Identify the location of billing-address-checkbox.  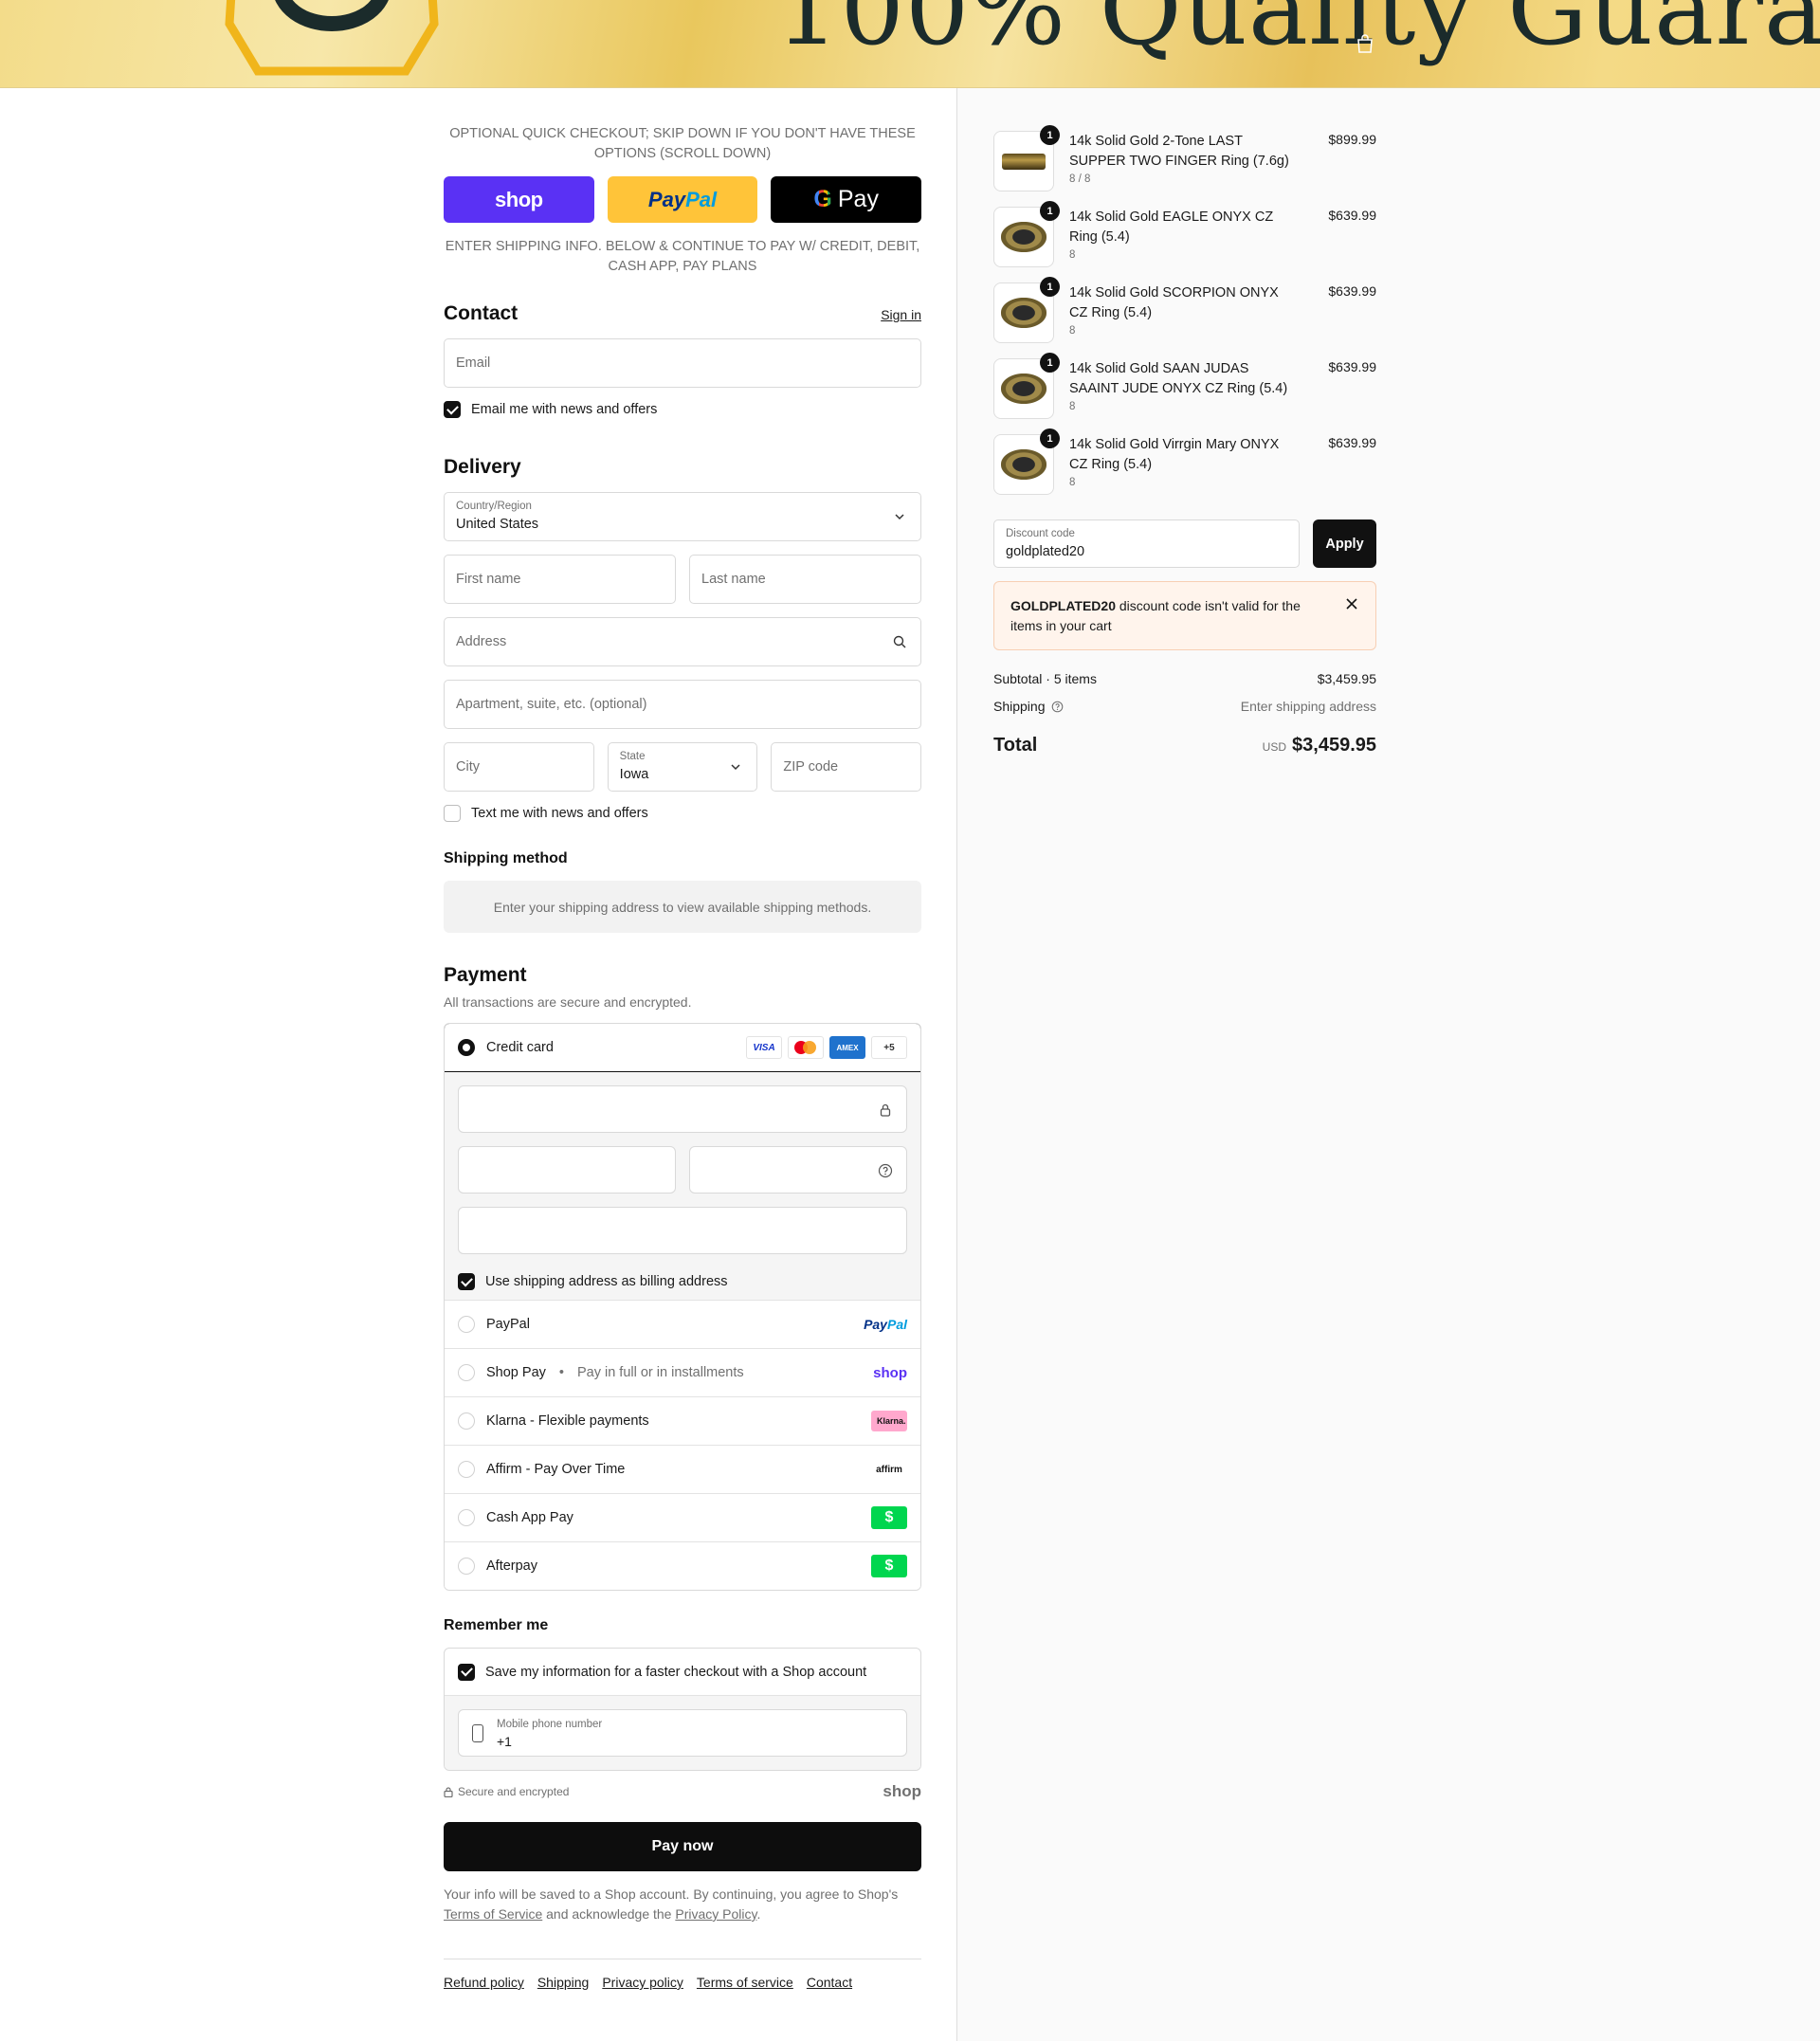
(466, 1281).